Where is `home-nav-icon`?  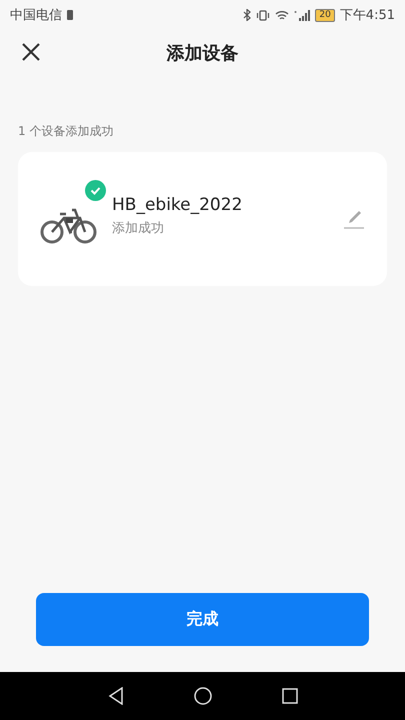
home-nav-icon is located at coordinates (203, 696).